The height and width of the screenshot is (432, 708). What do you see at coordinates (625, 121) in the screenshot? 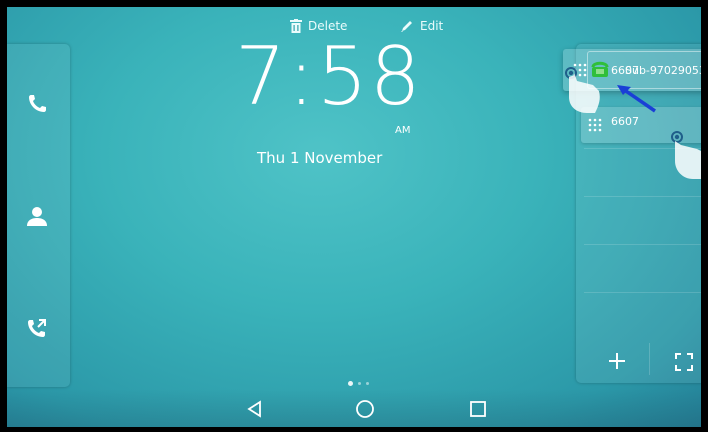
I see `account-label: 6607` at bounding box center [625, 121].